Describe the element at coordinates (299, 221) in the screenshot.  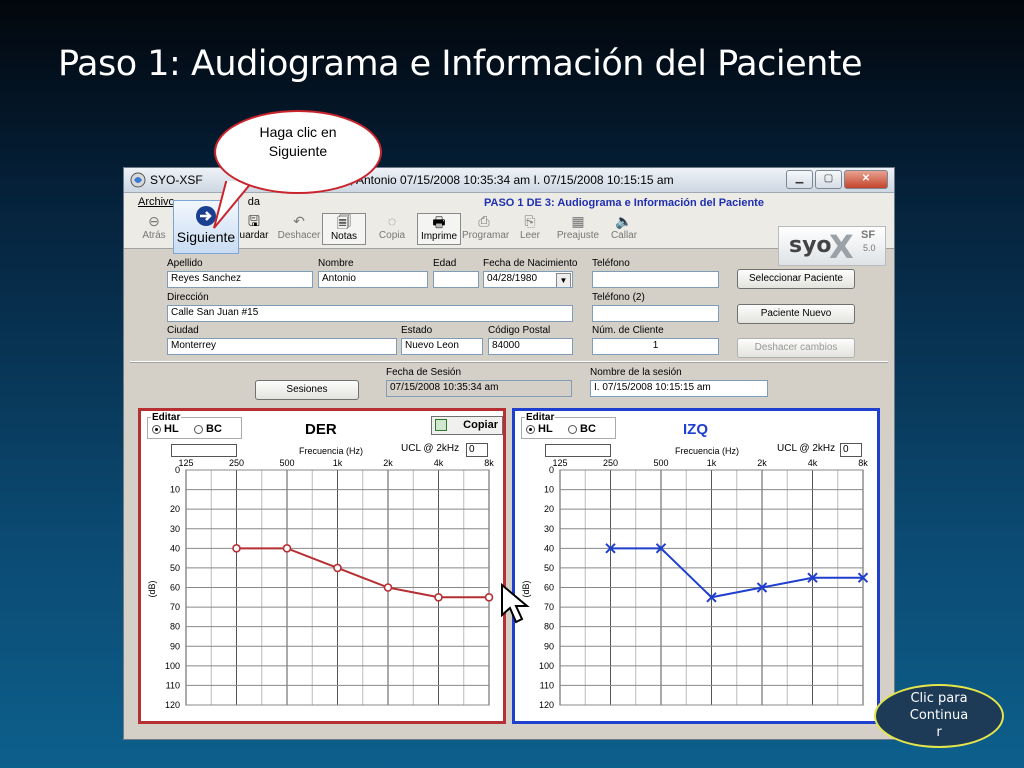
I see `undo-icon: ↶` at that location.